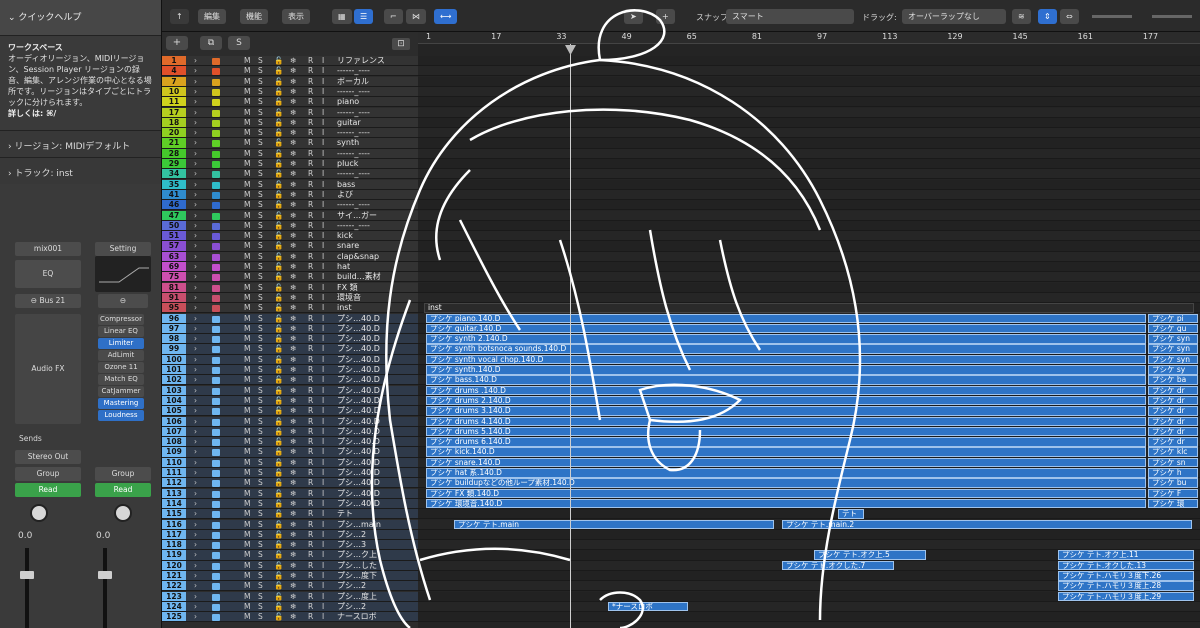  I want to click on audio-fx-slot: Audio FX, so click(48, 369).